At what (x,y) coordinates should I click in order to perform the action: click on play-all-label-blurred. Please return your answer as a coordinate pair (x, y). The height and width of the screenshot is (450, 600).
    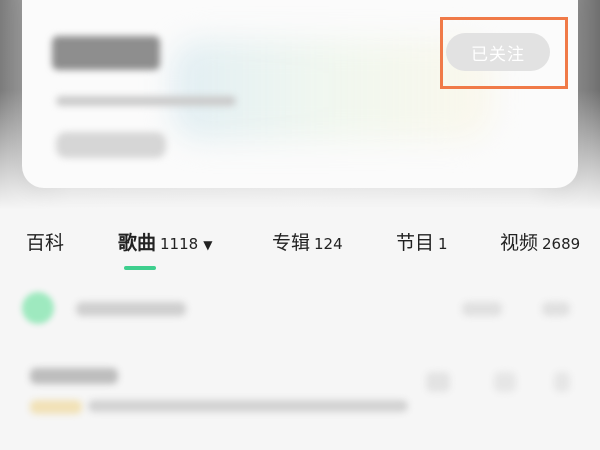
    Looking at the image, I should click on (131, 309).